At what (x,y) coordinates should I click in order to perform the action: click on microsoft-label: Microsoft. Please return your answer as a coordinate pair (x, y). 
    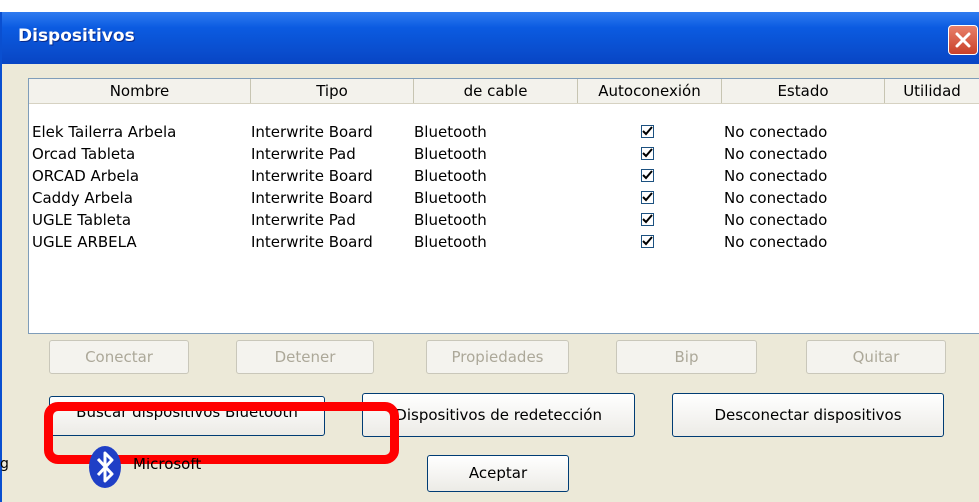
    Looking at the image, I should click on (167, 464).